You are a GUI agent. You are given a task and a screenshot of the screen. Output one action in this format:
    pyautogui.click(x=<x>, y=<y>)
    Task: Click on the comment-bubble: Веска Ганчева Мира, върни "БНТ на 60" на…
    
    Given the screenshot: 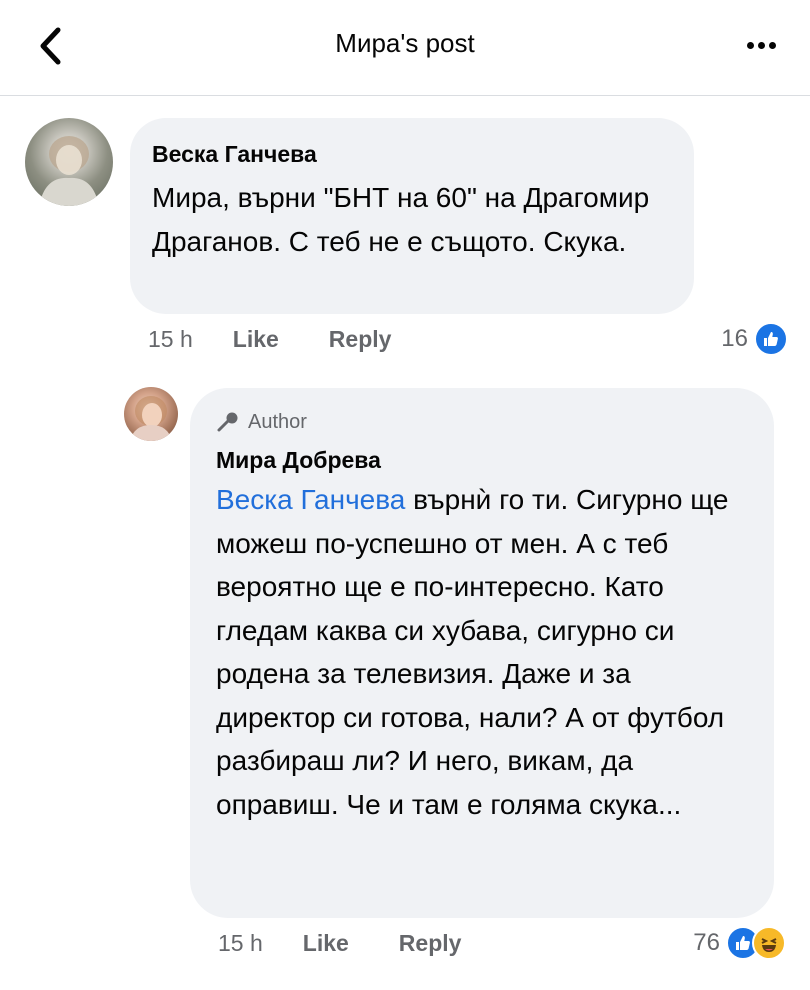 What is the action you would take?
    pyautogui.click(x=412, y=216)
    